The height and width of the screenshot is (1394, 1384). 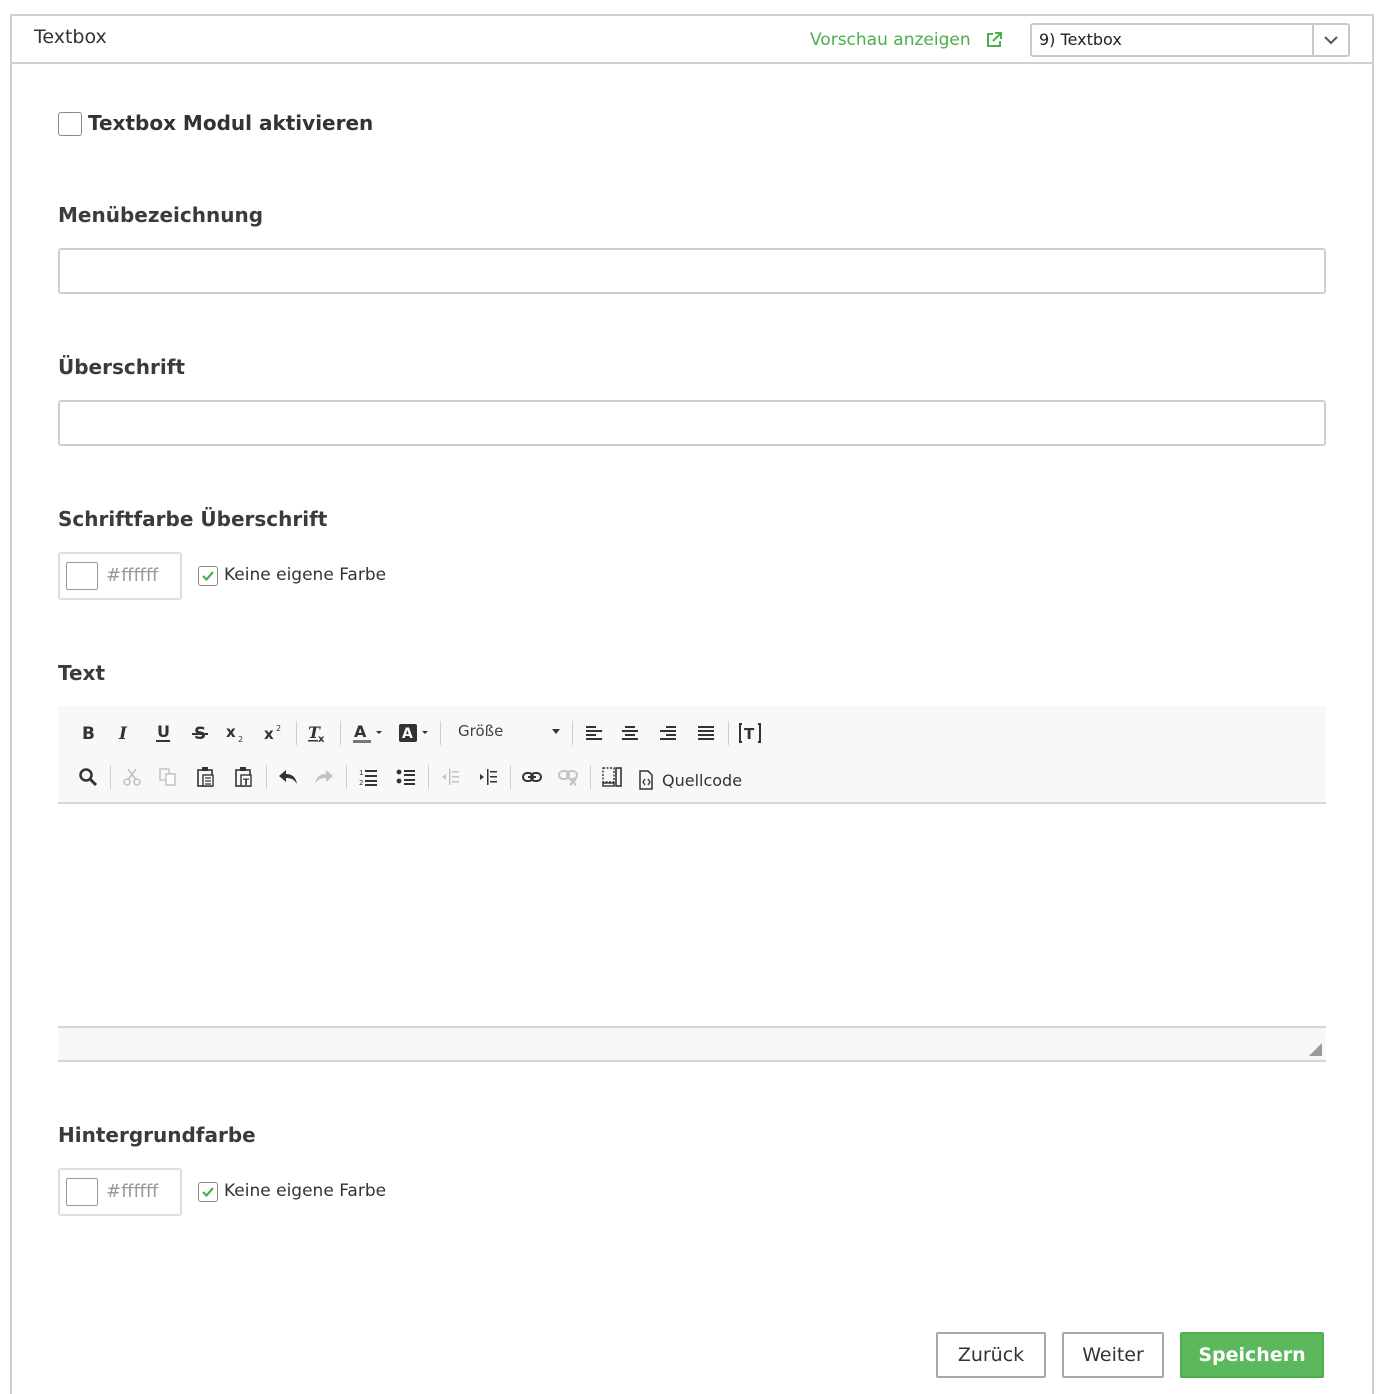 What do you see at coordinates (692, 40) in the screenshot?
I see `panel-header: Textbox Vorschau anzeigen 9) Textbox` at bounding box center [692, 40].